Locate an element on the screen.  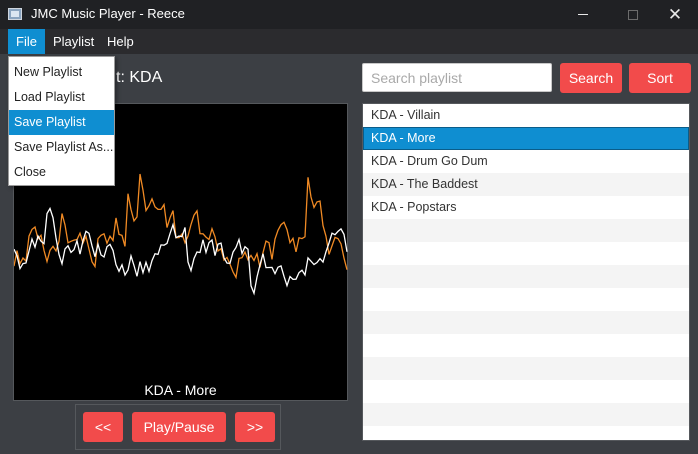
maximize-icon is located at coordinates (633, 14).